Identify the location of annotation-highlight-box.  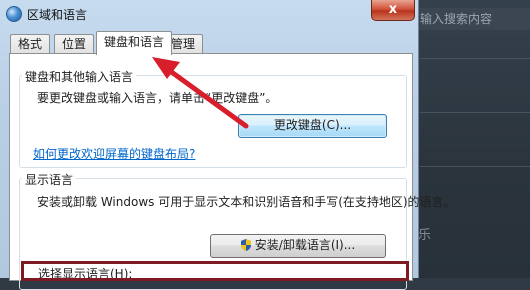
(215, 271).